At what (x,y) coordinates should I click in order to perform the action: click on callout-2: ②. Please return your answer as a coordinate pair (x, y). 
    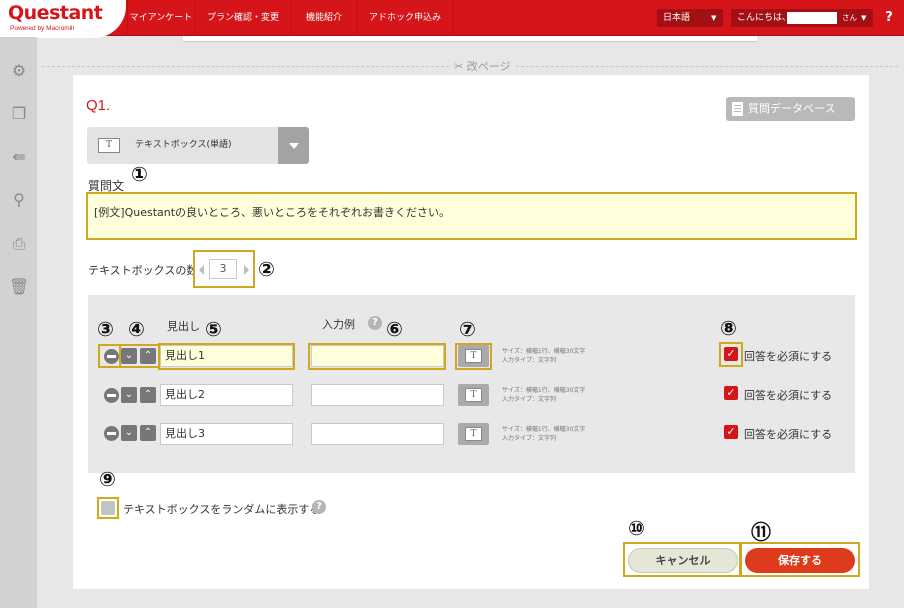
    Looking at the image, I should click on (266, 269).